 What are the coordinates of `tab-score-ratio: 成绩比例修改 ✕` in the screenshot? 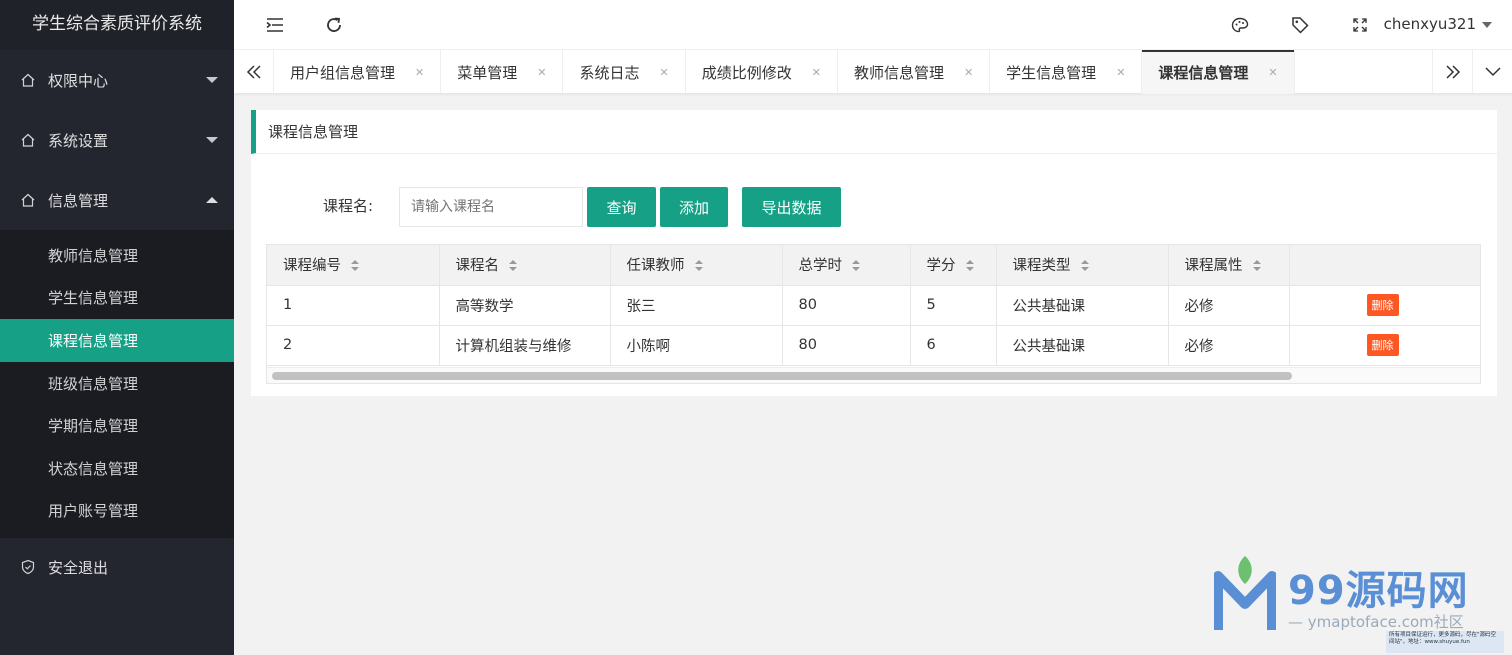 It's located at (762, 72).